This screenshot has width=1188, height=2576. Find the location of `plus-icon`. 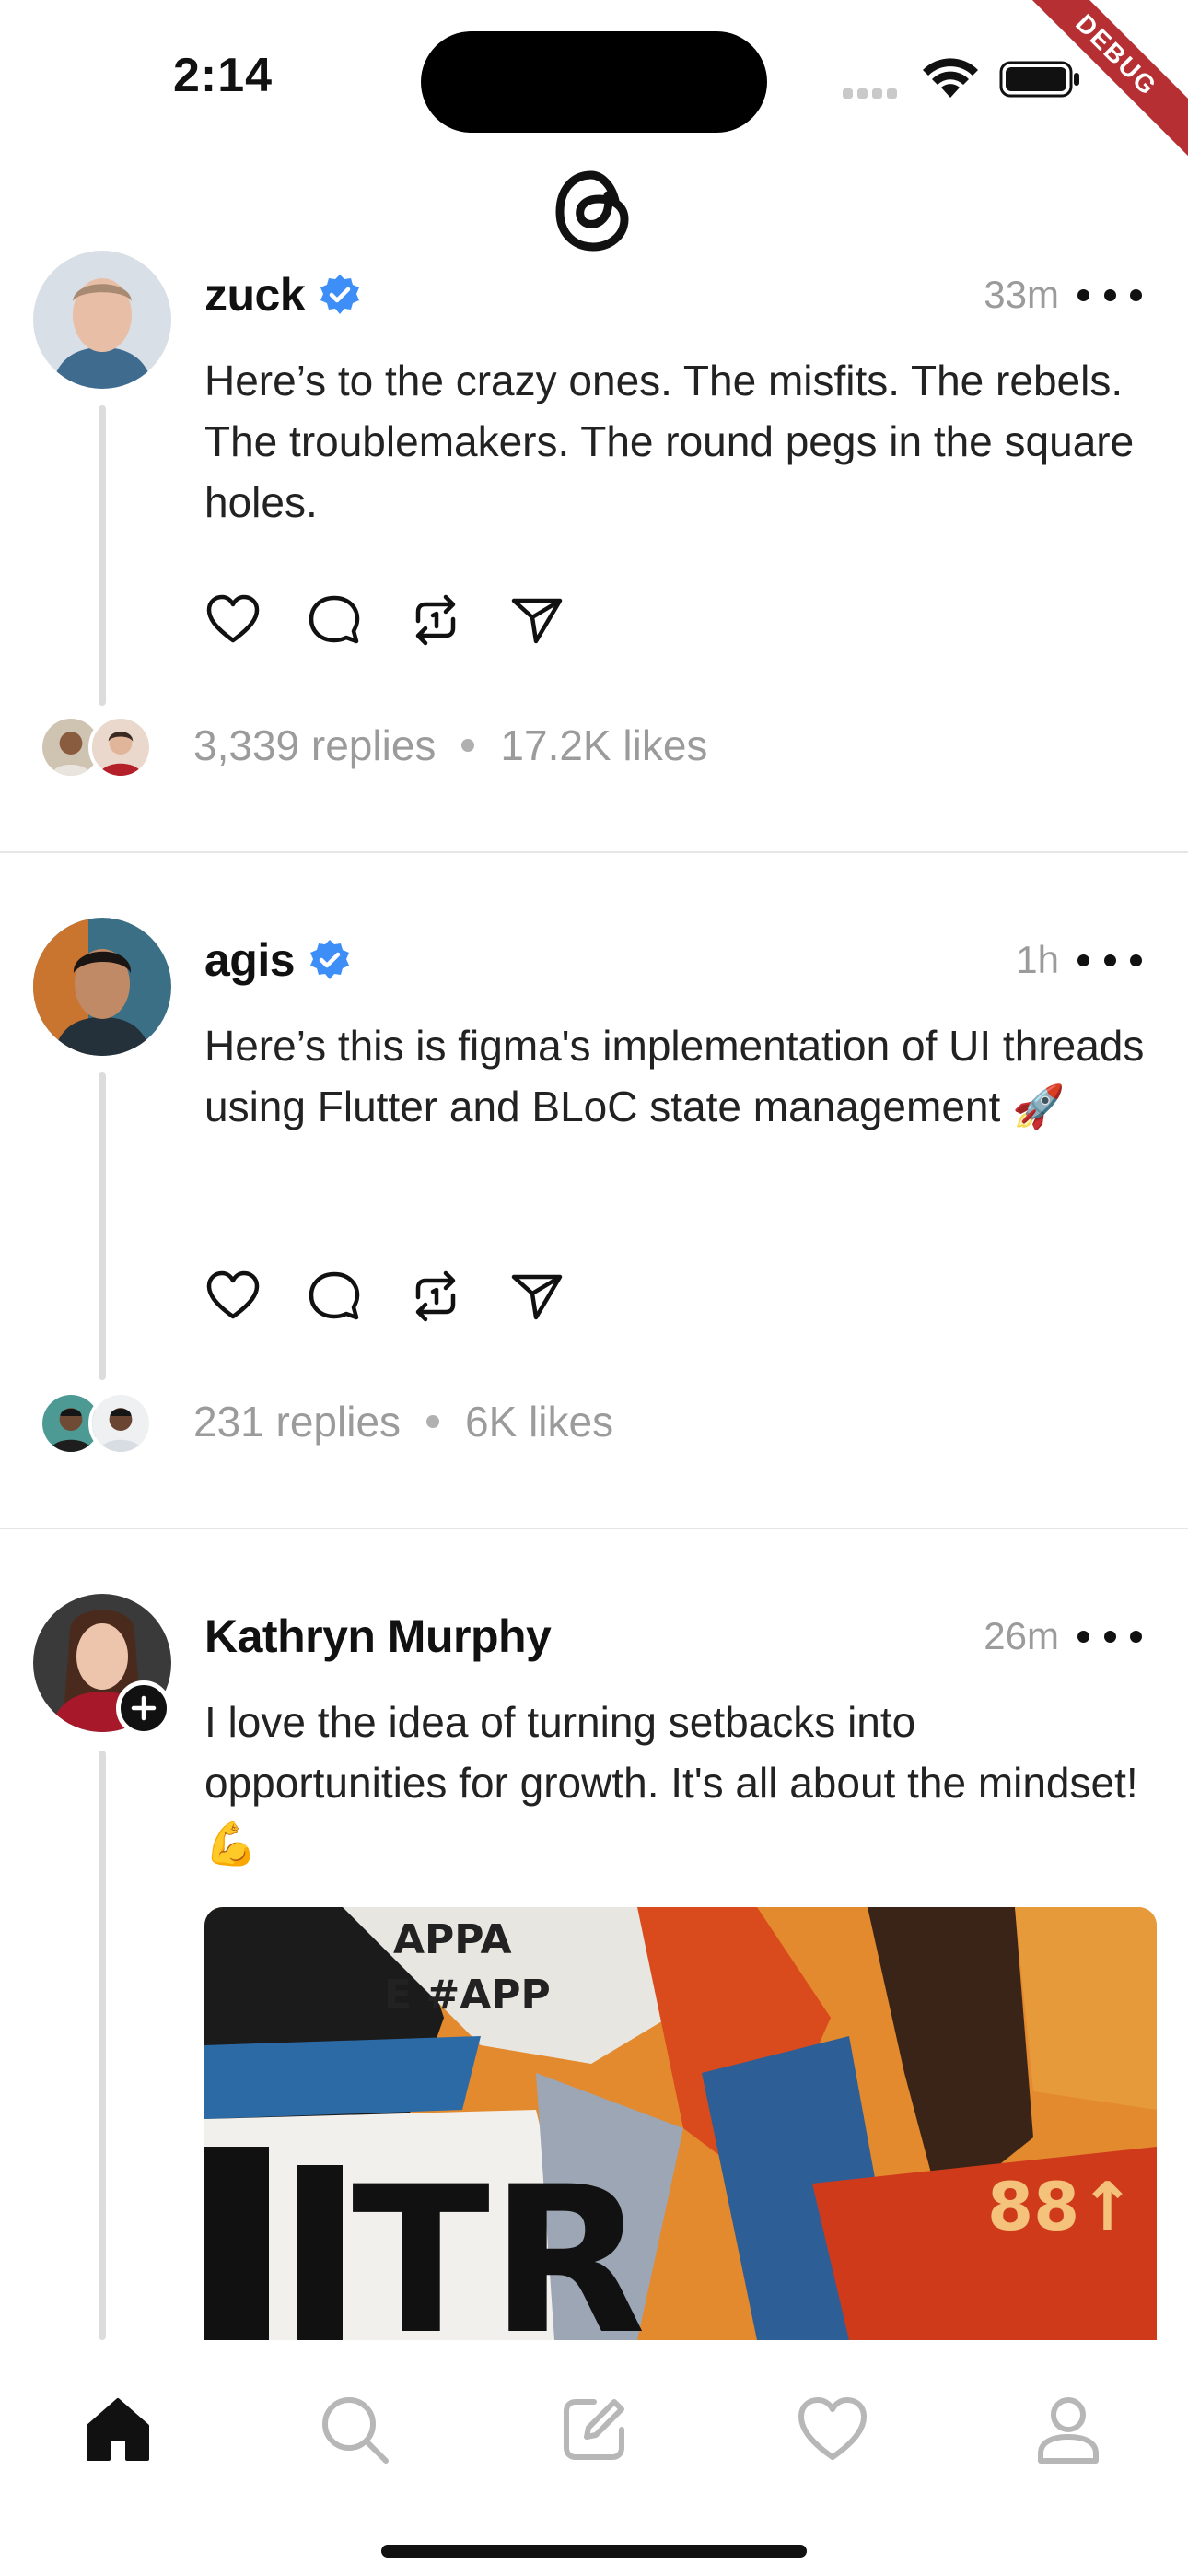

plus-icon is located at coordinates (144, 1708).